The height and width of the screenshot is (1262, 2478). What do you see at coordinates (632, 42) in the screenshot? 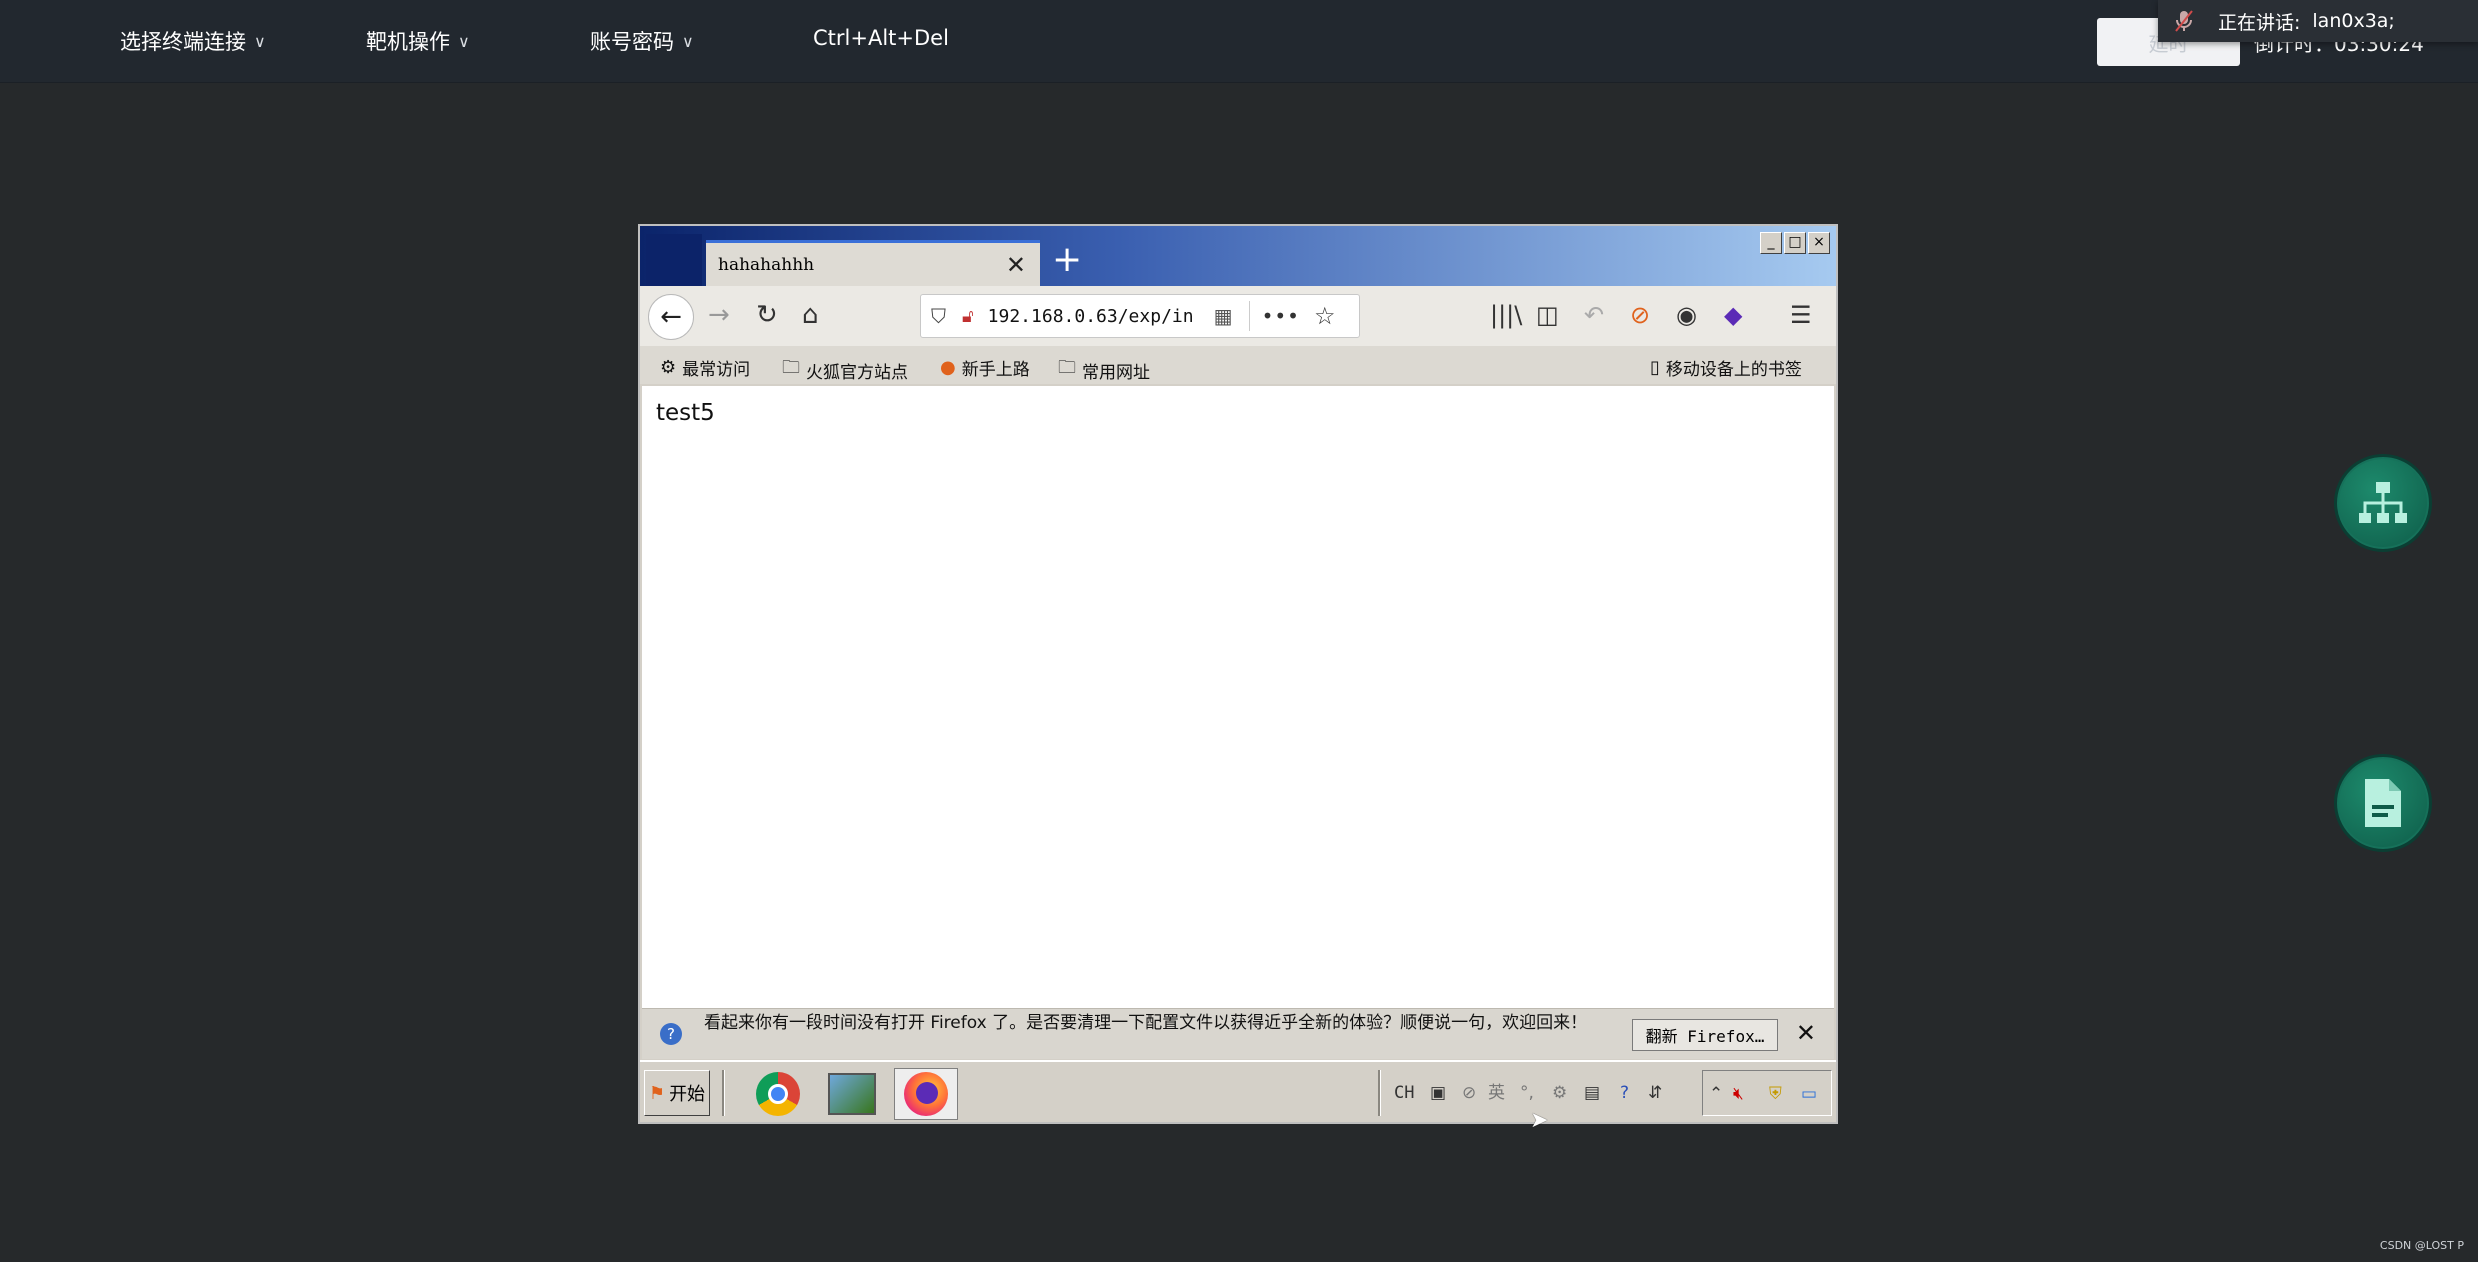
I see `account-password-label: 账号密码` at bounding box center [632, 42].